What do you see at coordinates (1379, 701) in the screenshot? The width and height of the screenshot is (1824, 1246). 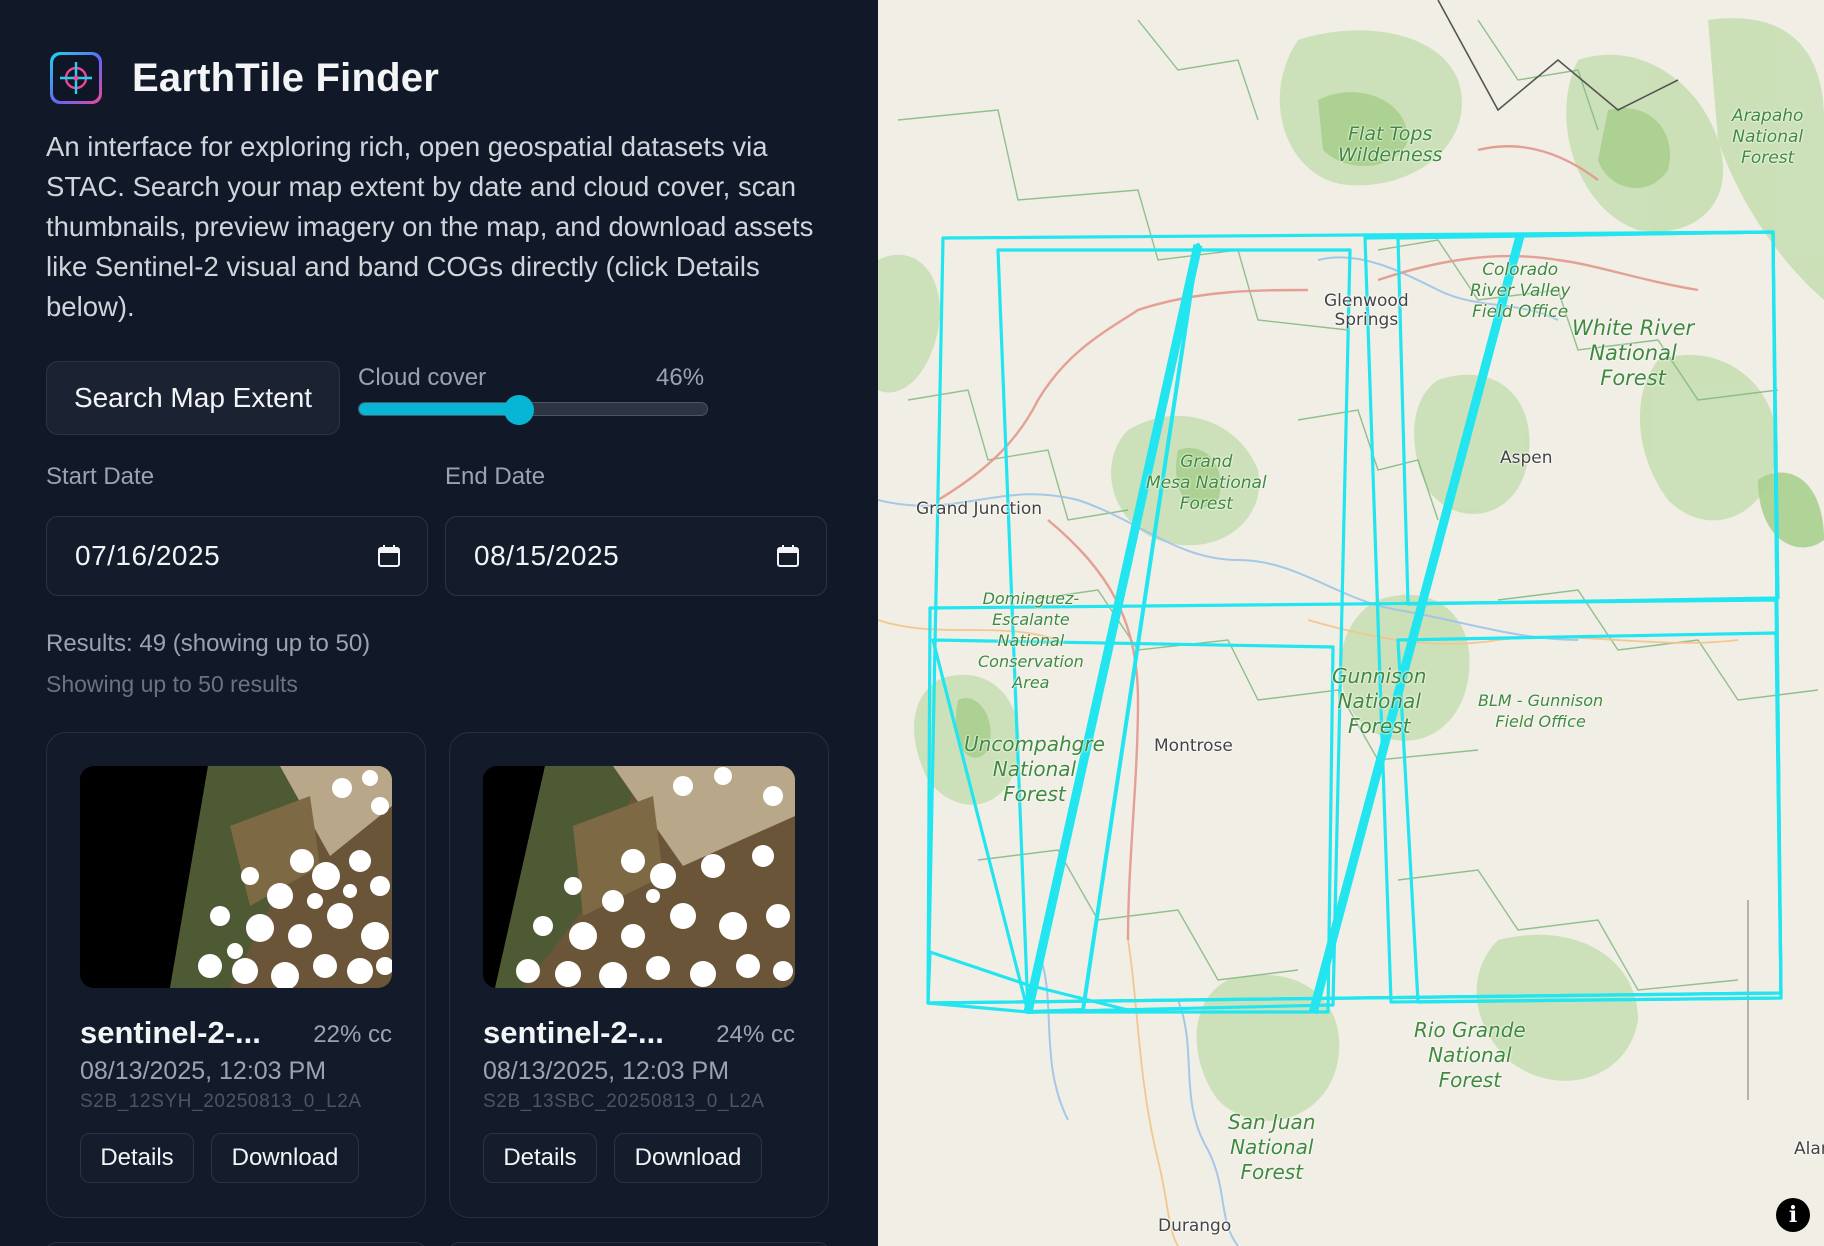 I see `map-label-gunnison-nf: Gunnison National Forest` at bounding box center [1379, 701].